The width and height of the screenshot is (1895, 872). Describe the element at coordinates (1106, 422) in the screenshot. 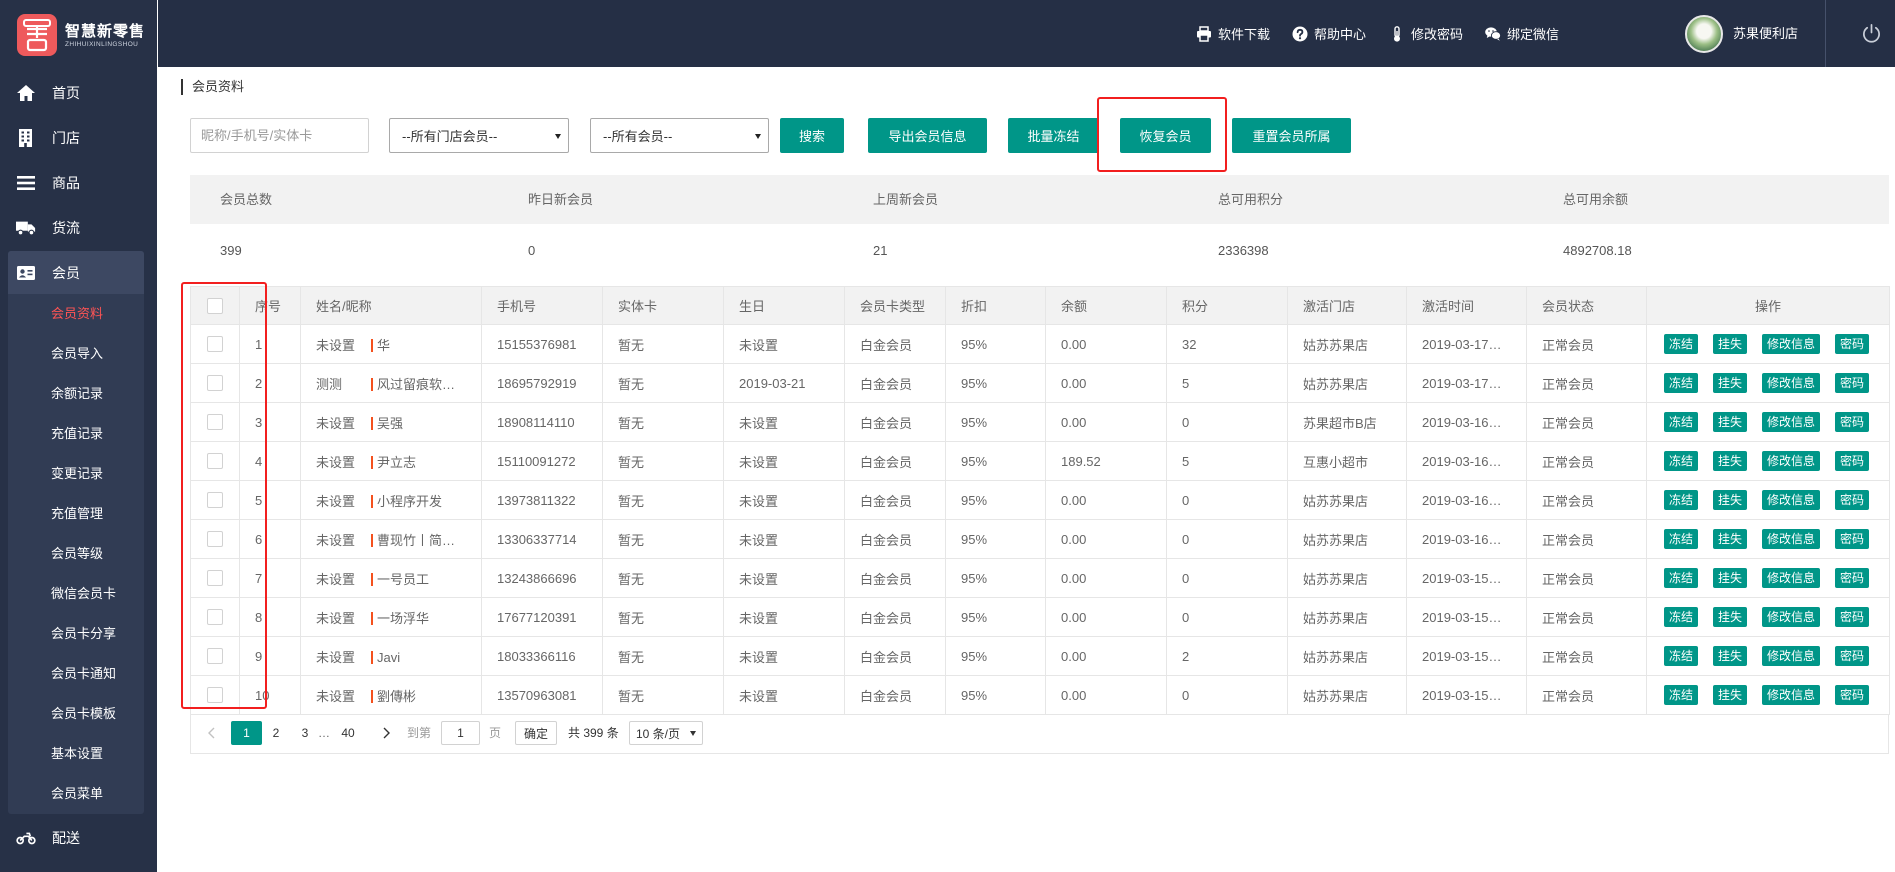

I see `balance-cell: 0.00` at that location.